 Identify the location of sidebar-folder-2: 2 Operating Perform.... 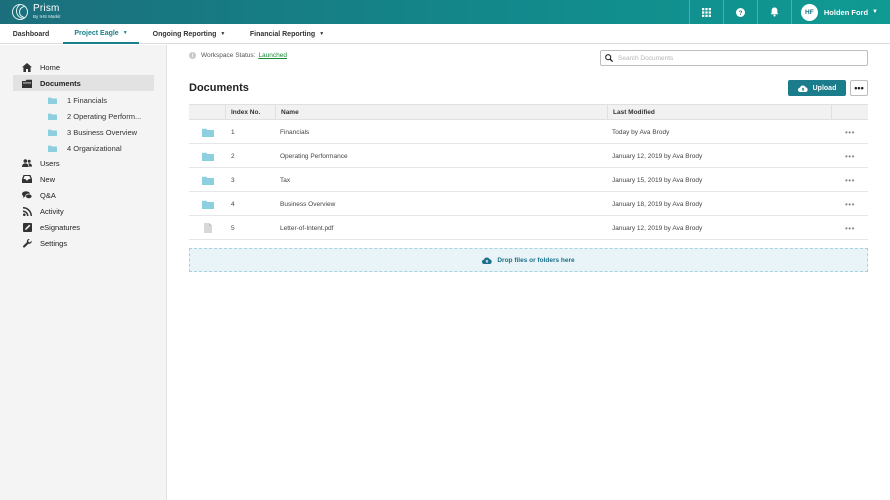
(101, 116).